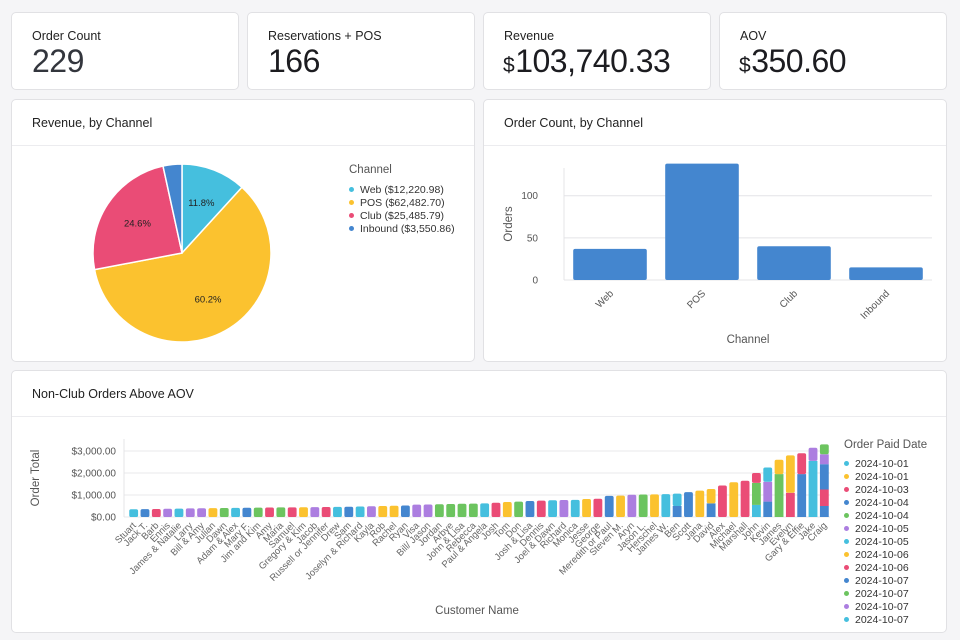 The height and width of the screenshot is (640, 960). Describe the element at coordinates (886, 273) in the screenshot. I see `bar-inbound` at that location.